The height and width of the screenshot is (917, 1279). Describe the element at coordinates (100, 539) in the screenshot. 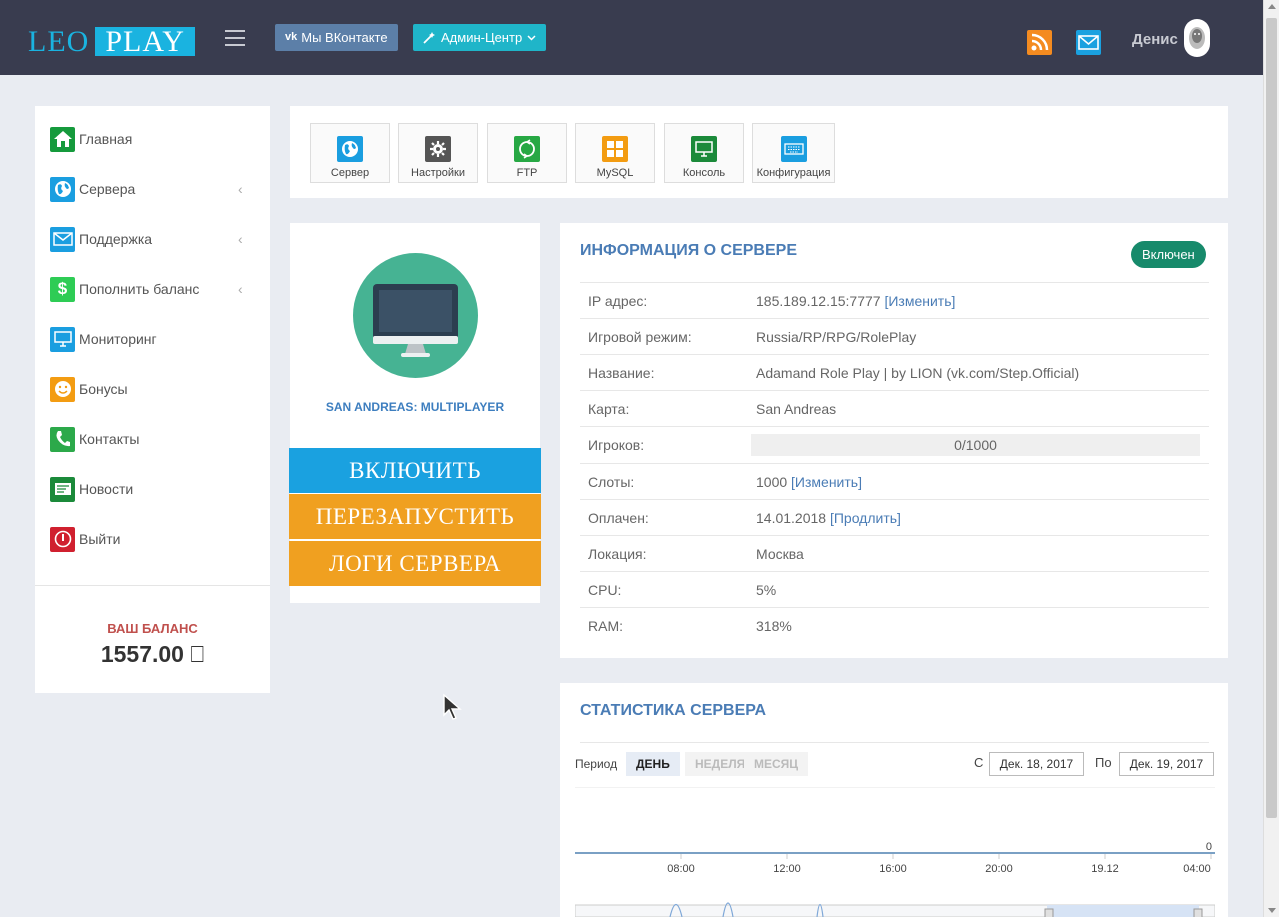

I see `sidebar-item-label: Выйти` at that location.